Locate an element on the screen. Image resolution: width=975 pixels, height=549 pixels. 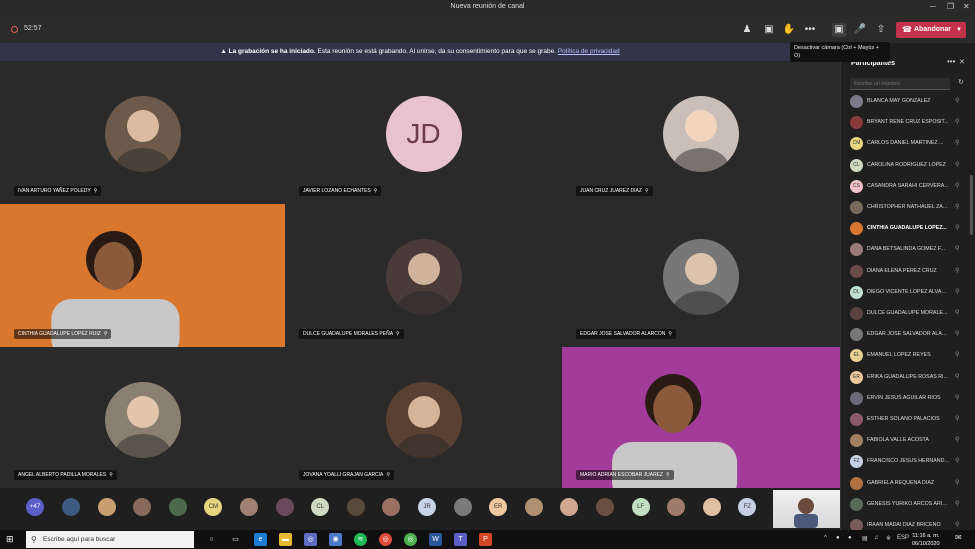
more-options-icon: ••• is located at coordinates (810, 30).